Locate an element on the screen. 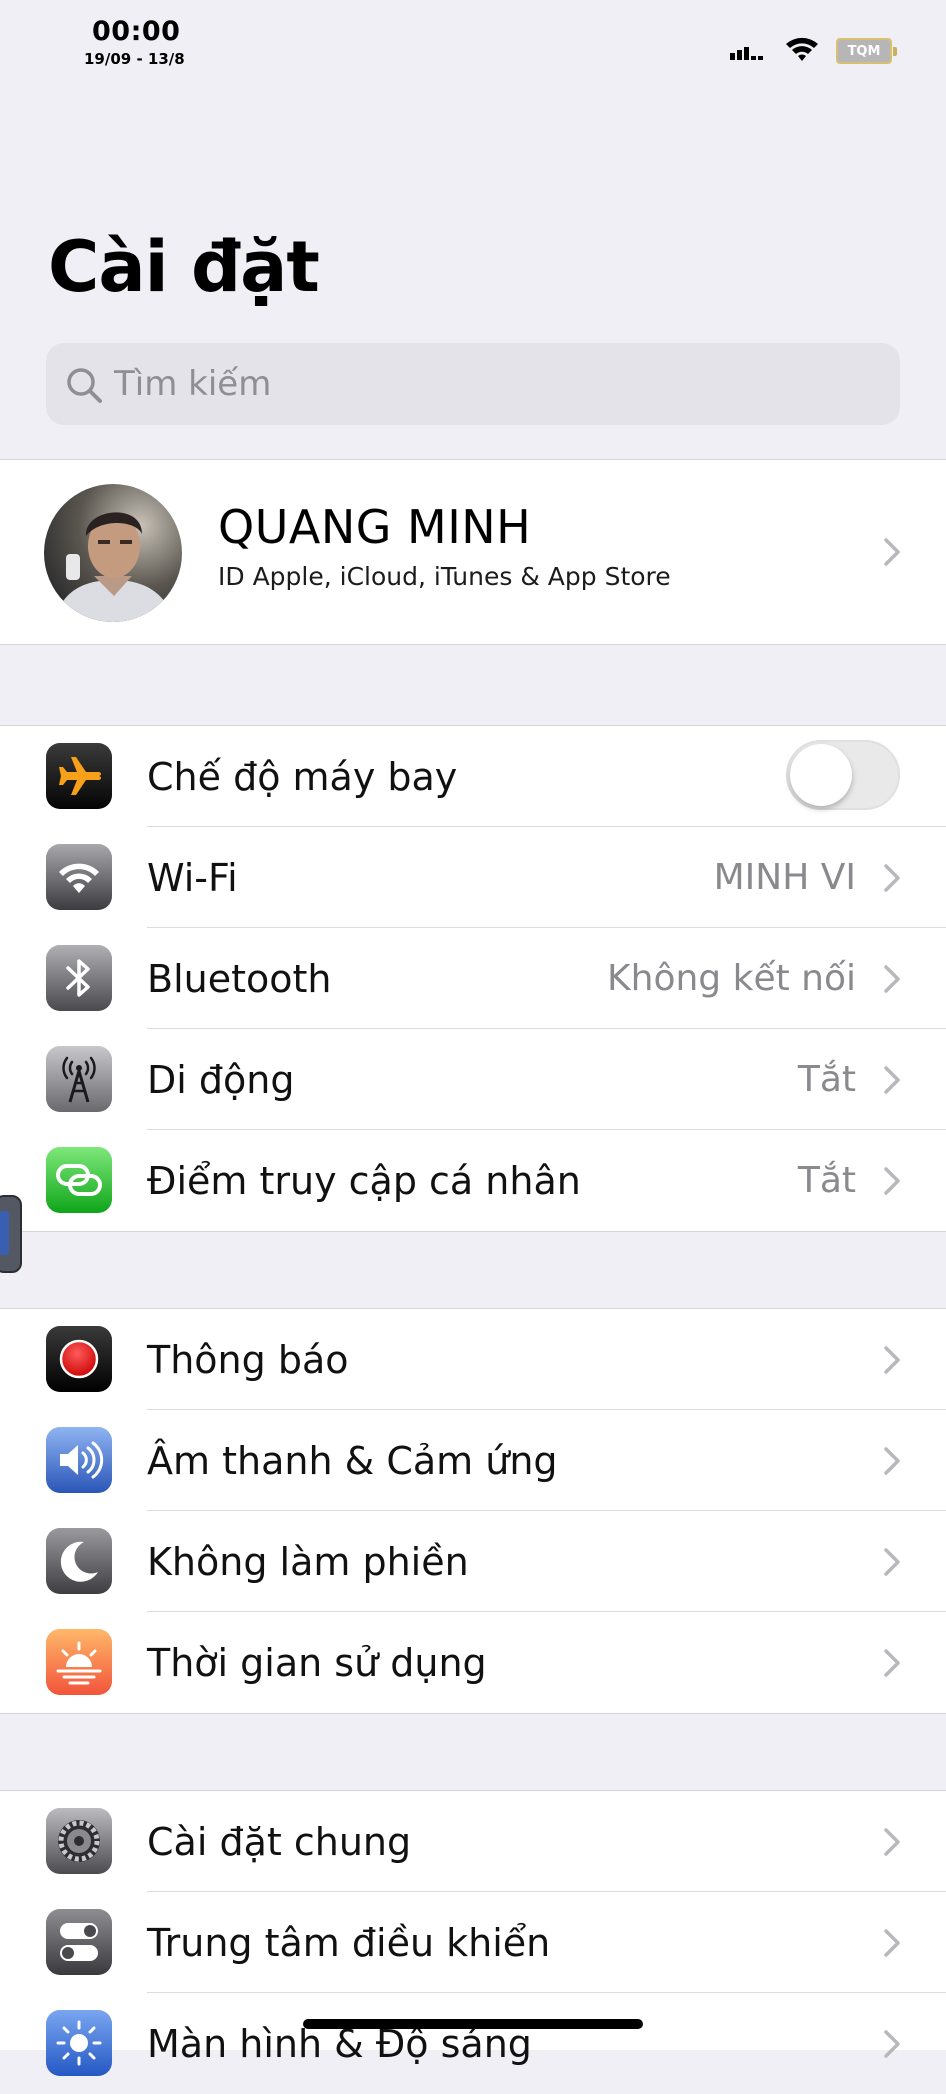  wifi-row: Wi-Fi MINH VI is located at coordinates (473, 877).